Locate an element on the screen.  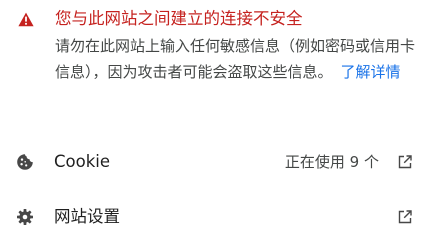
cookie-icon is located at coordinates (25, 162).